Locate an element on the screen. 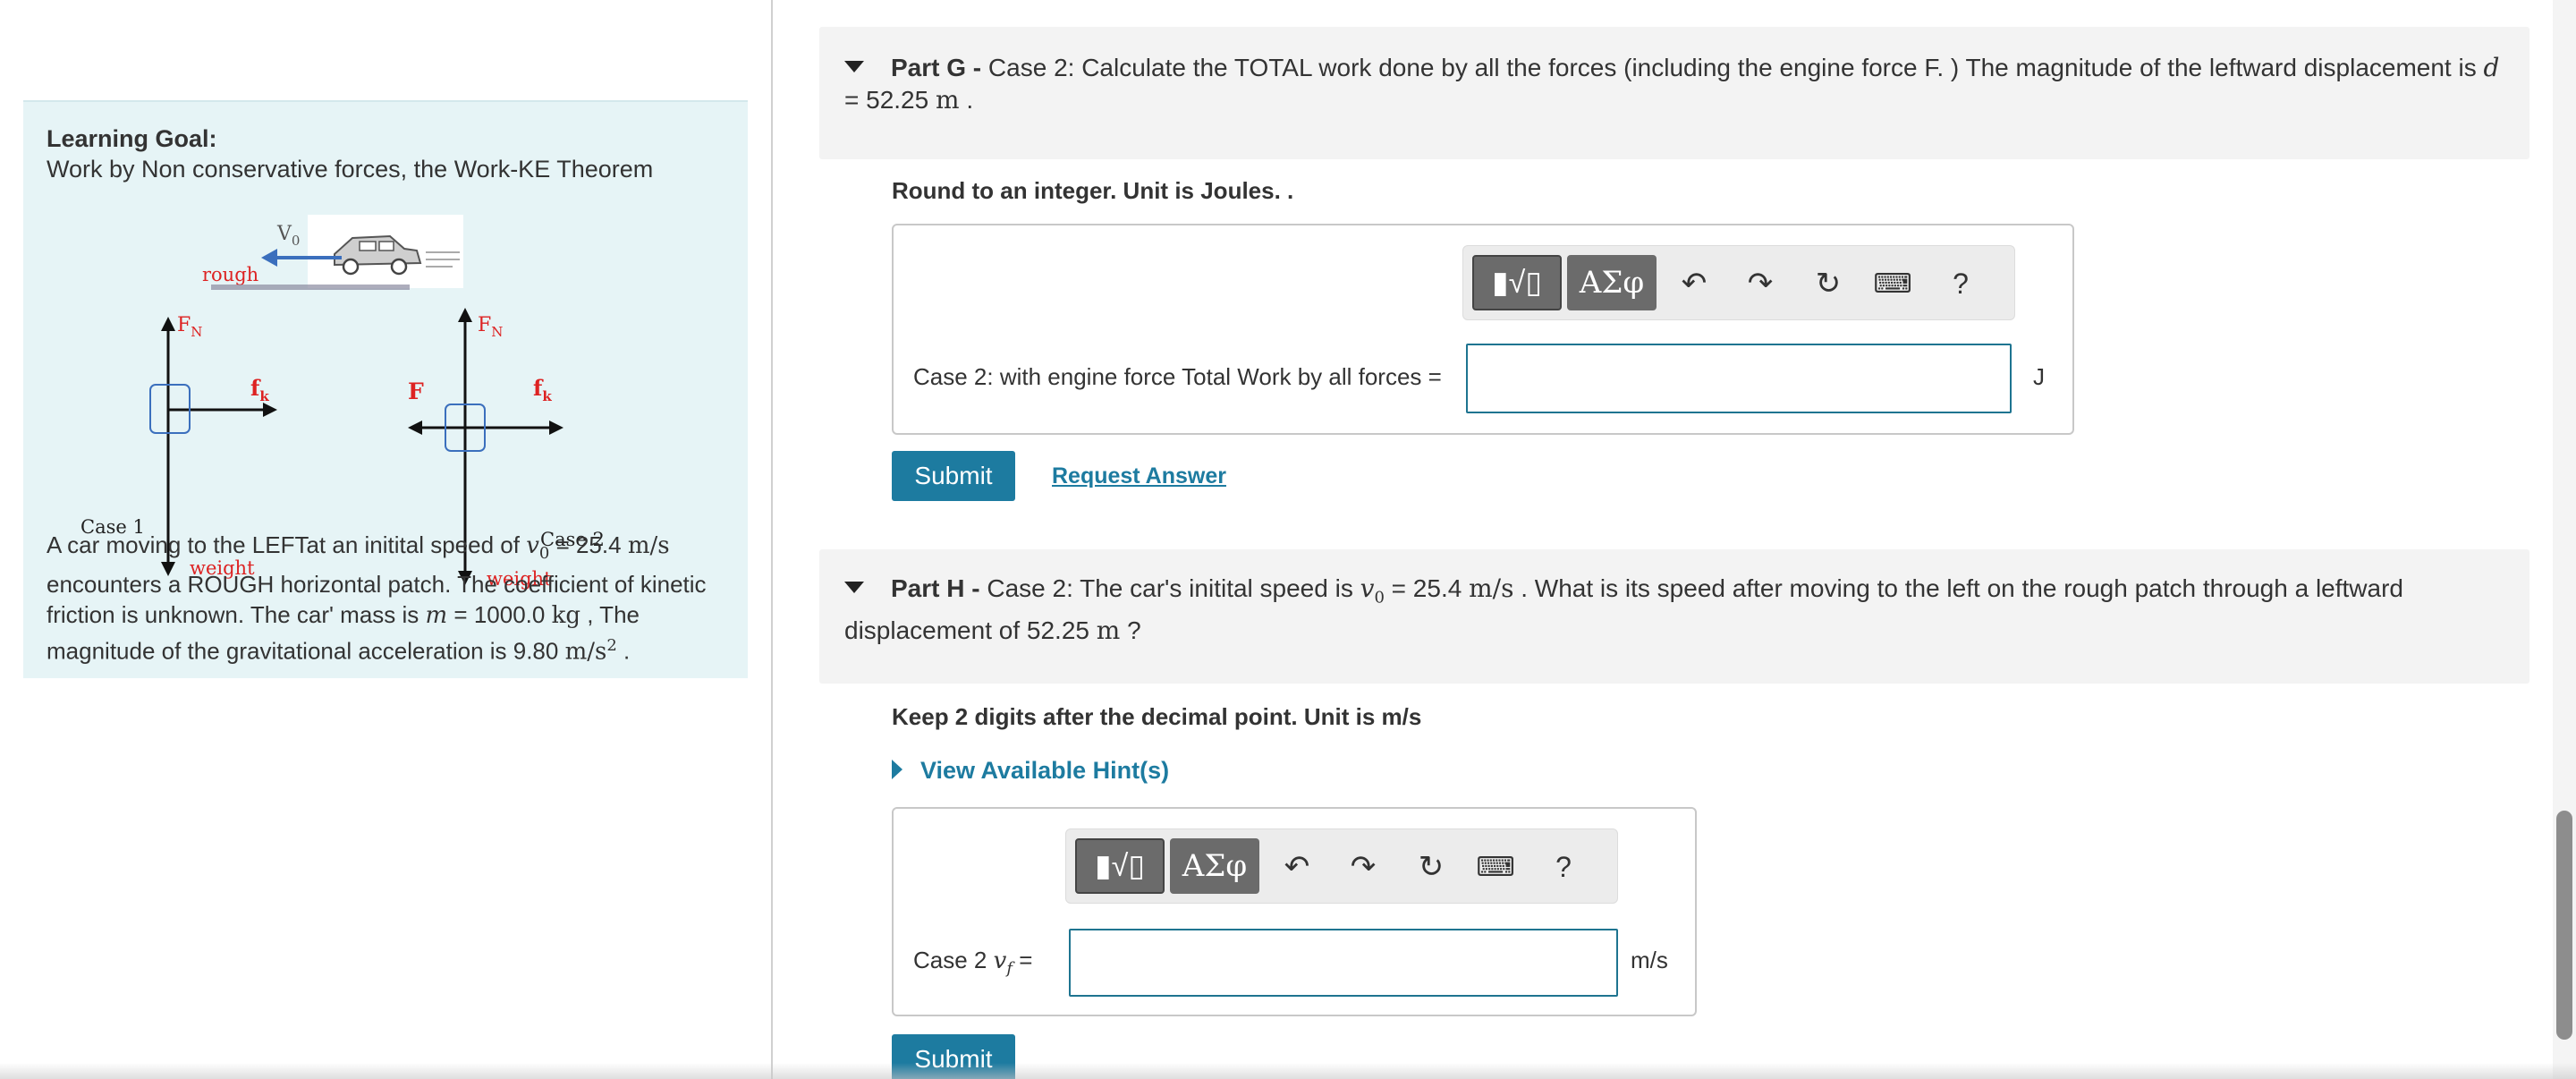 This screenshot has height=1079, width=2576. learning-goal-title: Learning Goal: is located at coordinates (132, 138).